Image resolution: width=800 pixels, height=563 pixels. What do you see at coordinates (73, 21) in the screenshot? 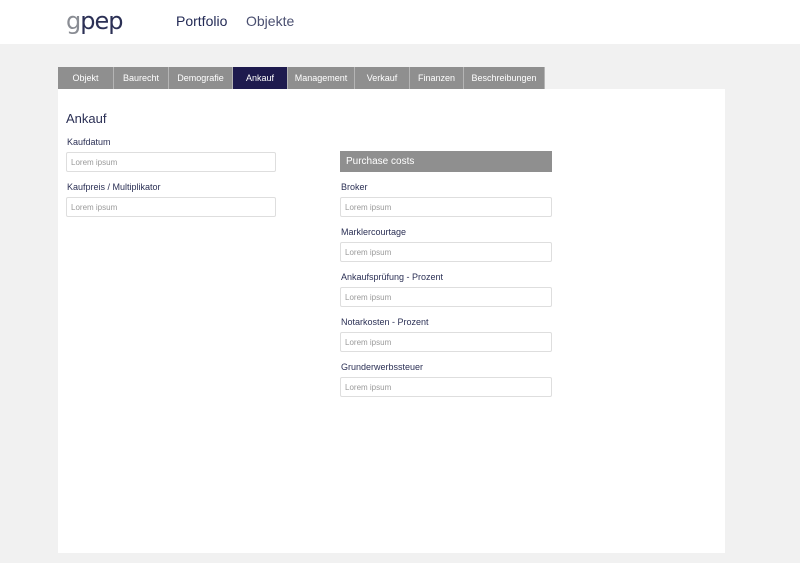
I see `logo-g: g` at bounding box center [73, 21].